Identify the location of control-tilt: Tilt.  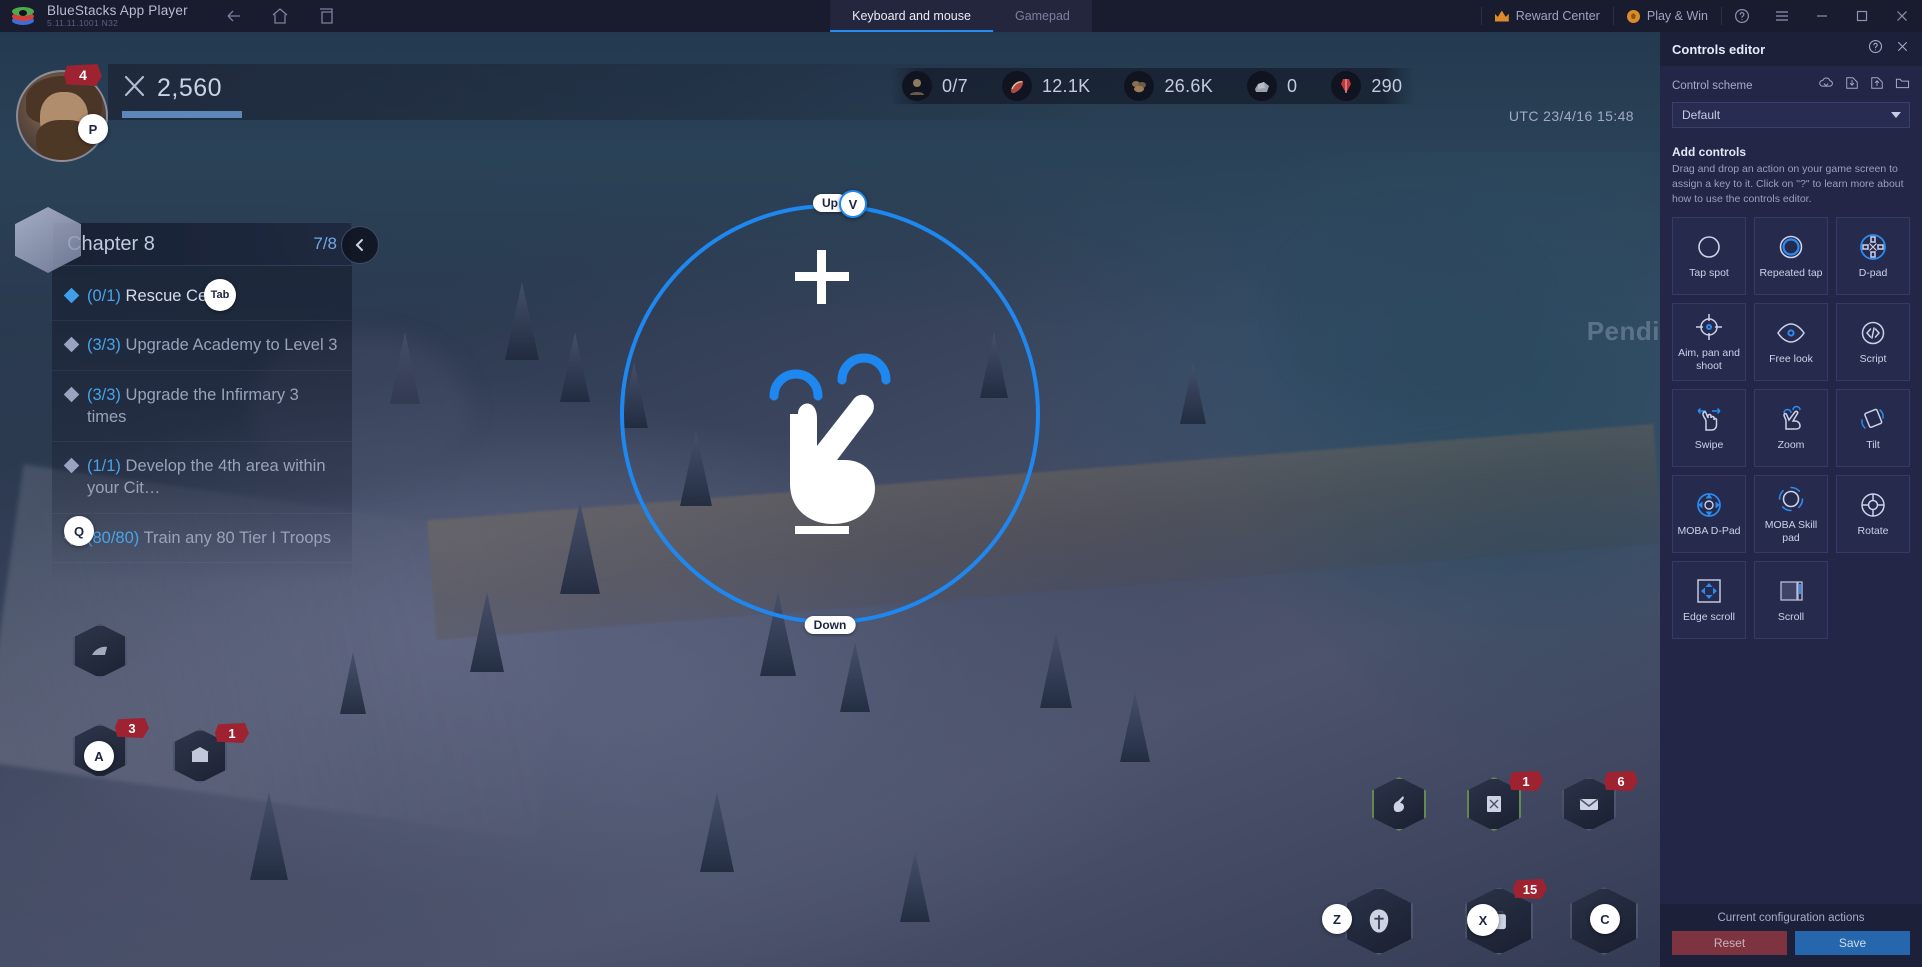
(1873, 427).